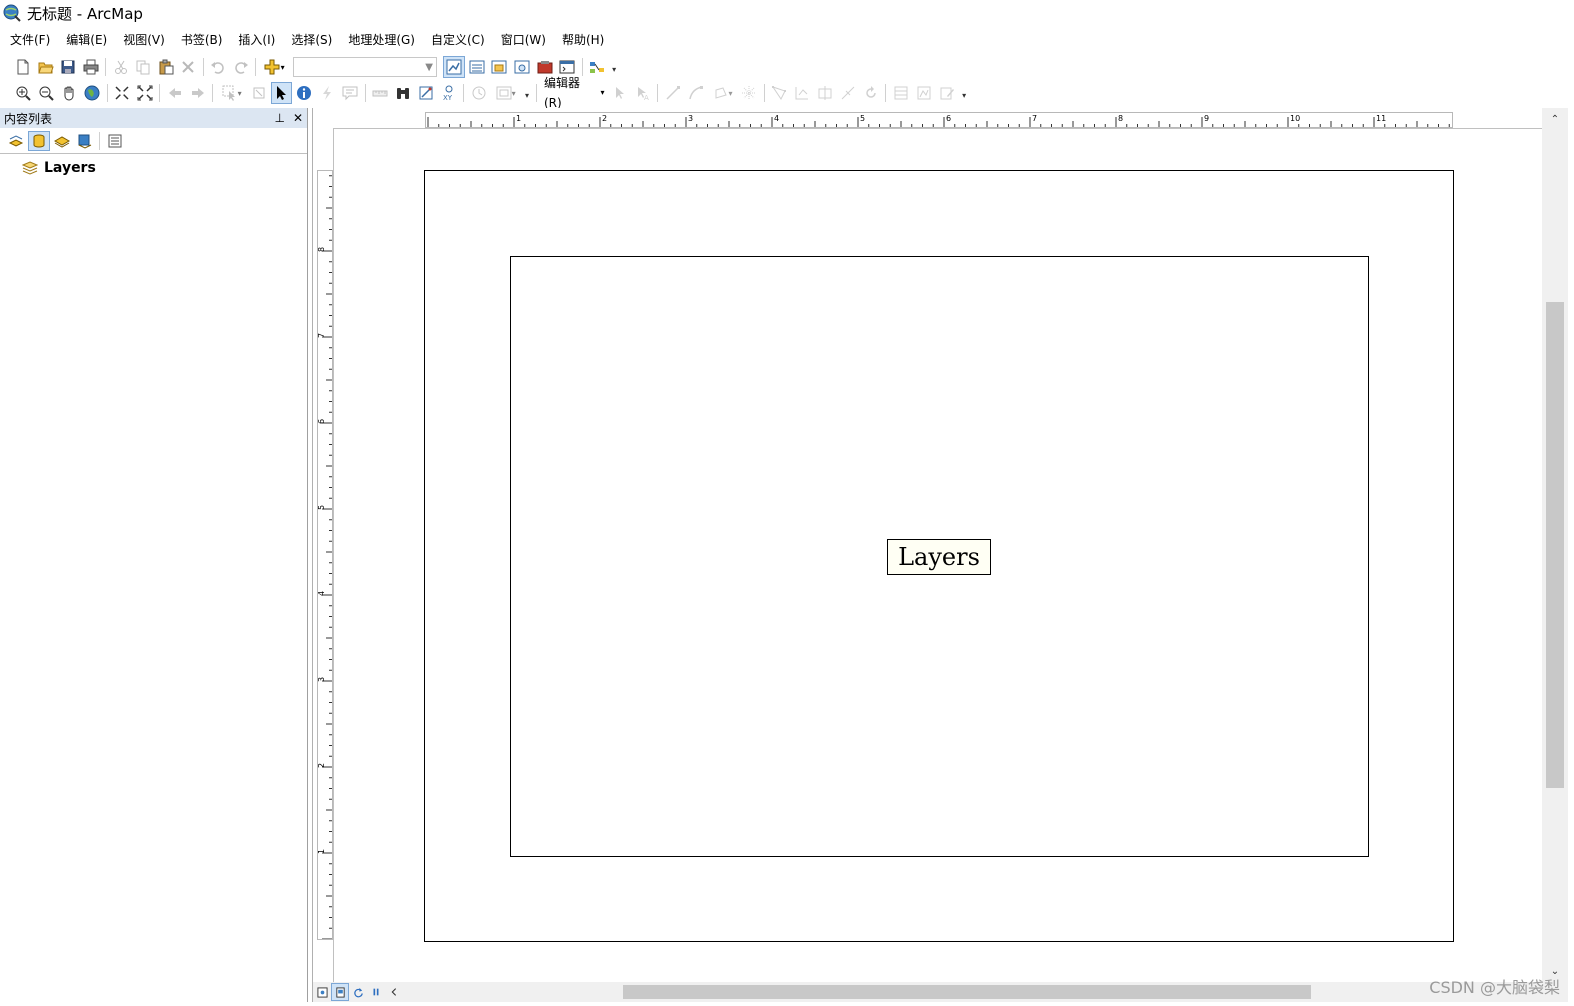  Describe the element at coordinates (121, 67) in the screenshot. I see `cut-button` at that location.